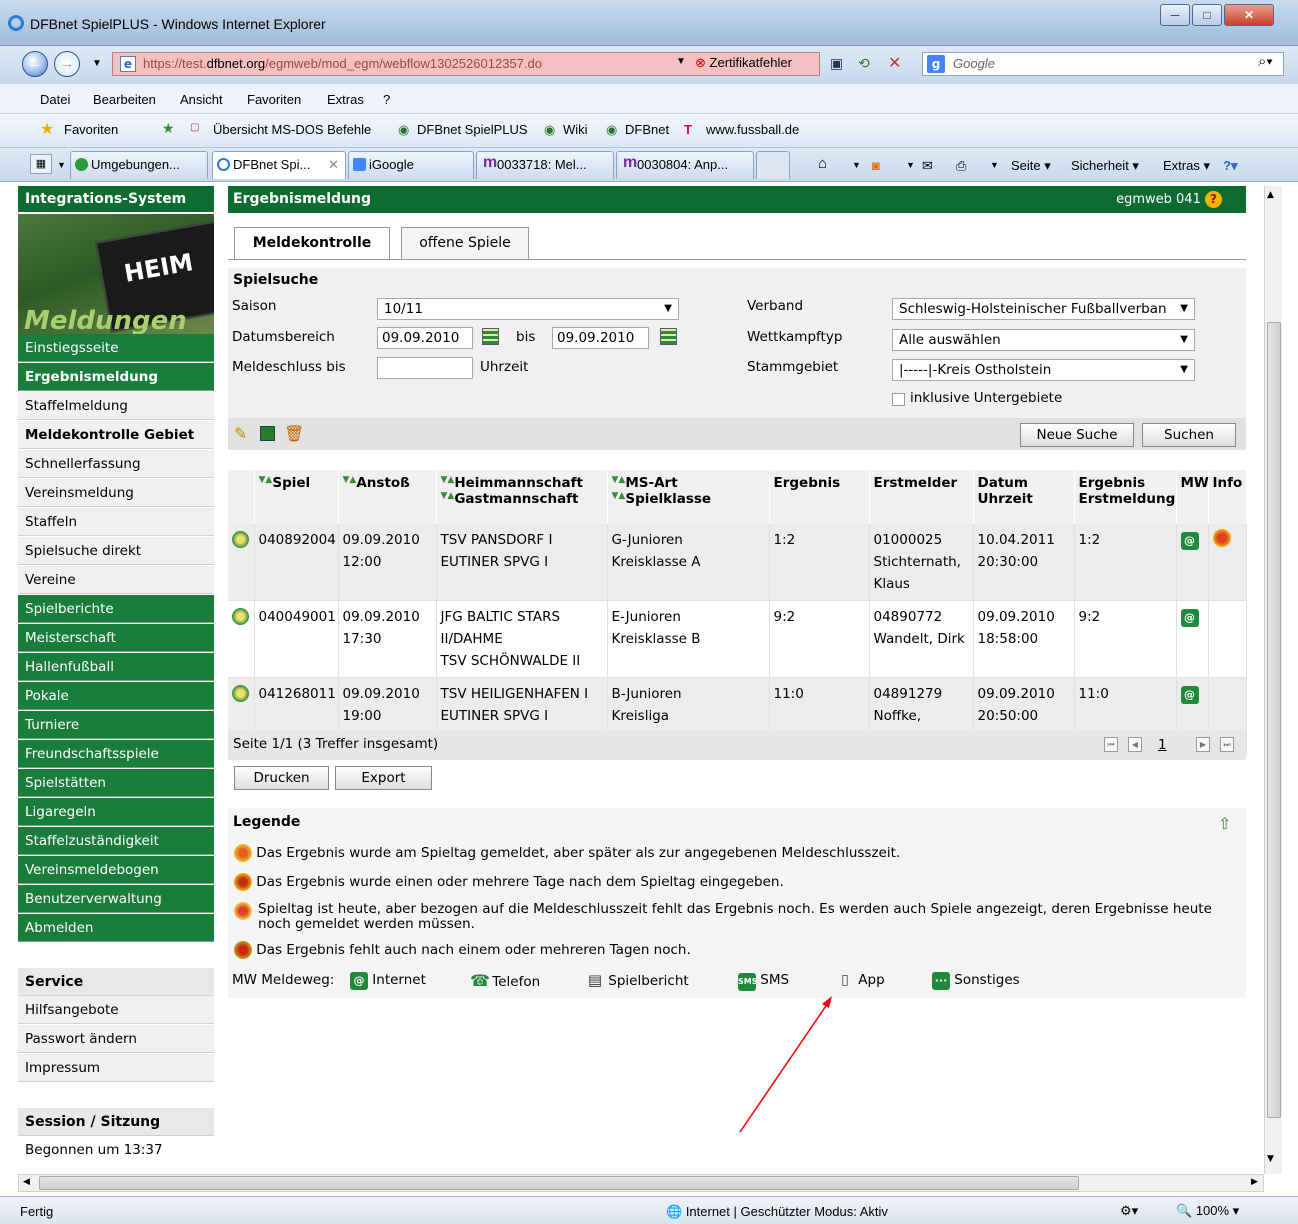  What do you see at coordinates (41, 164) in the screenshot?
I see `quick-tabs-icon: ▦` at bounding box center [41, 164].